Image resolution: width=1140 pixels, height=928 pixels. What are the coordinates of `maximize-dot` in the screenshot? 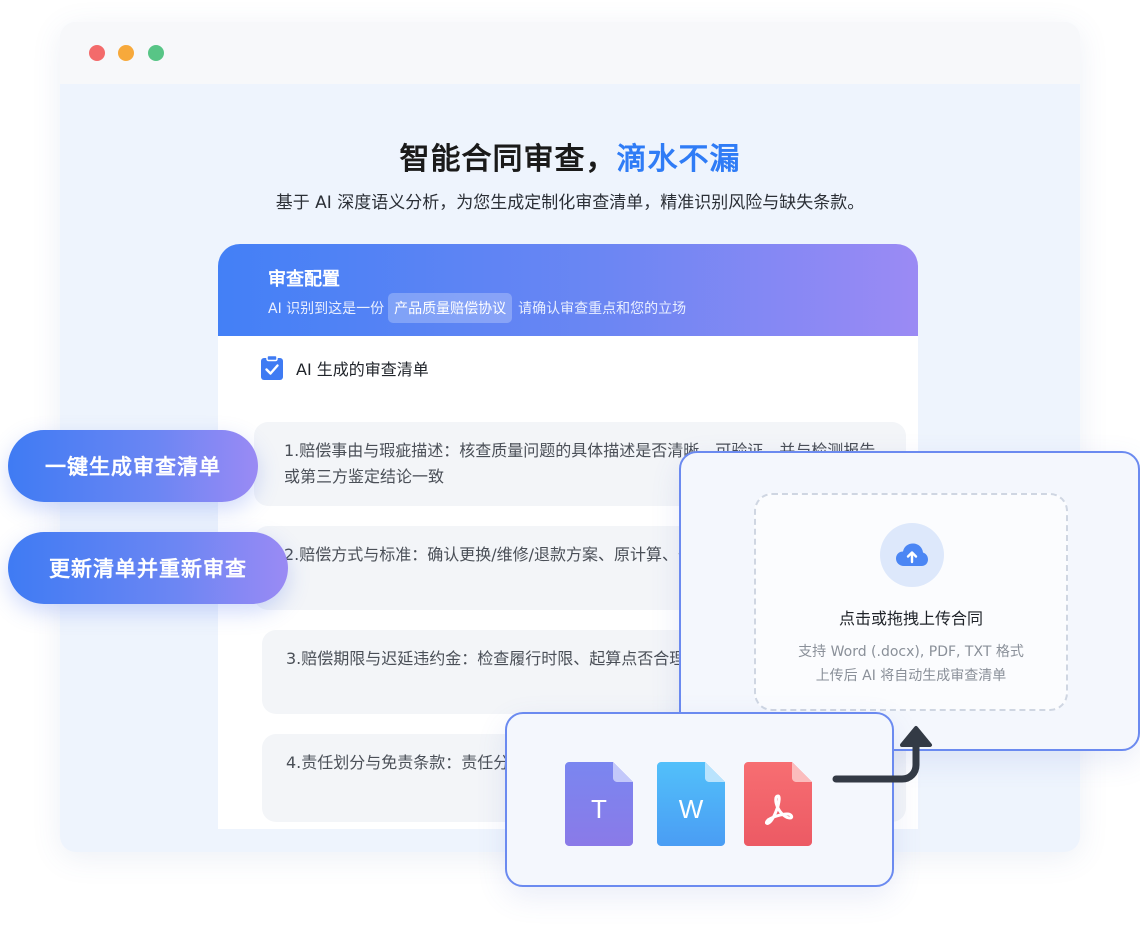 It's located at (156, 53).